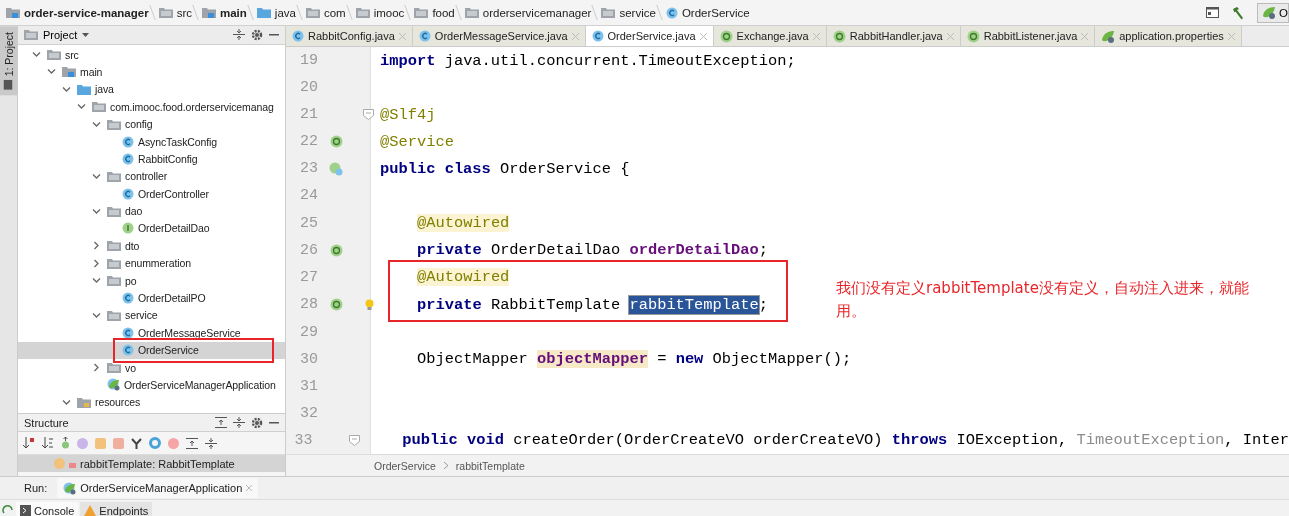 This screenshot has height=516, width=1289. I want to click on tree-item-label: controller, so click(146, 176).